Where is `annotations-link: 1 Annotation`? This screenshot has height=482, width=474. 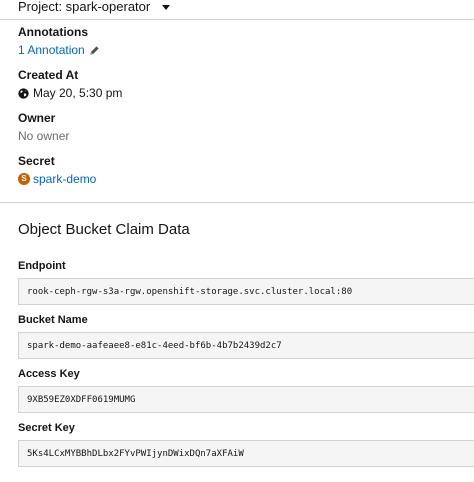
annotations-link: 1 Annotation is located at coordinates (51, 50).